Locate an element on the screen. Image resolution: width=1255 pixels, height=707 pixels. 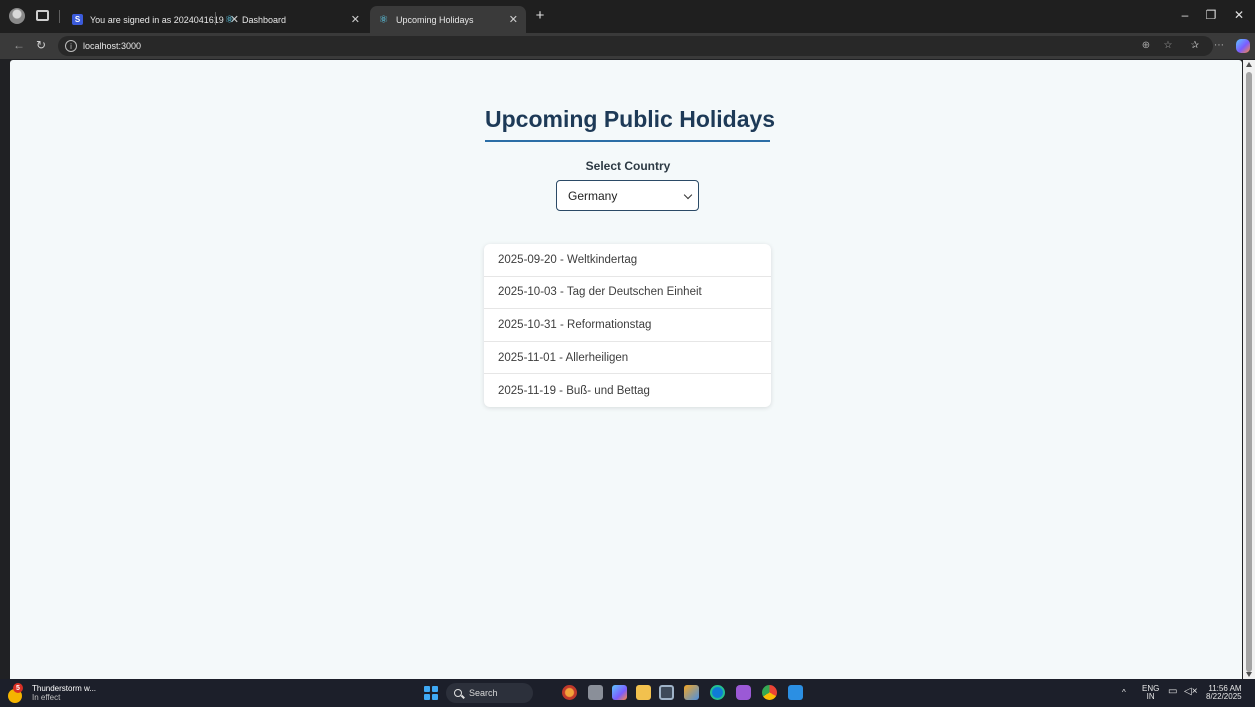
visual-studio-icon is located at coordinates (743, 692).